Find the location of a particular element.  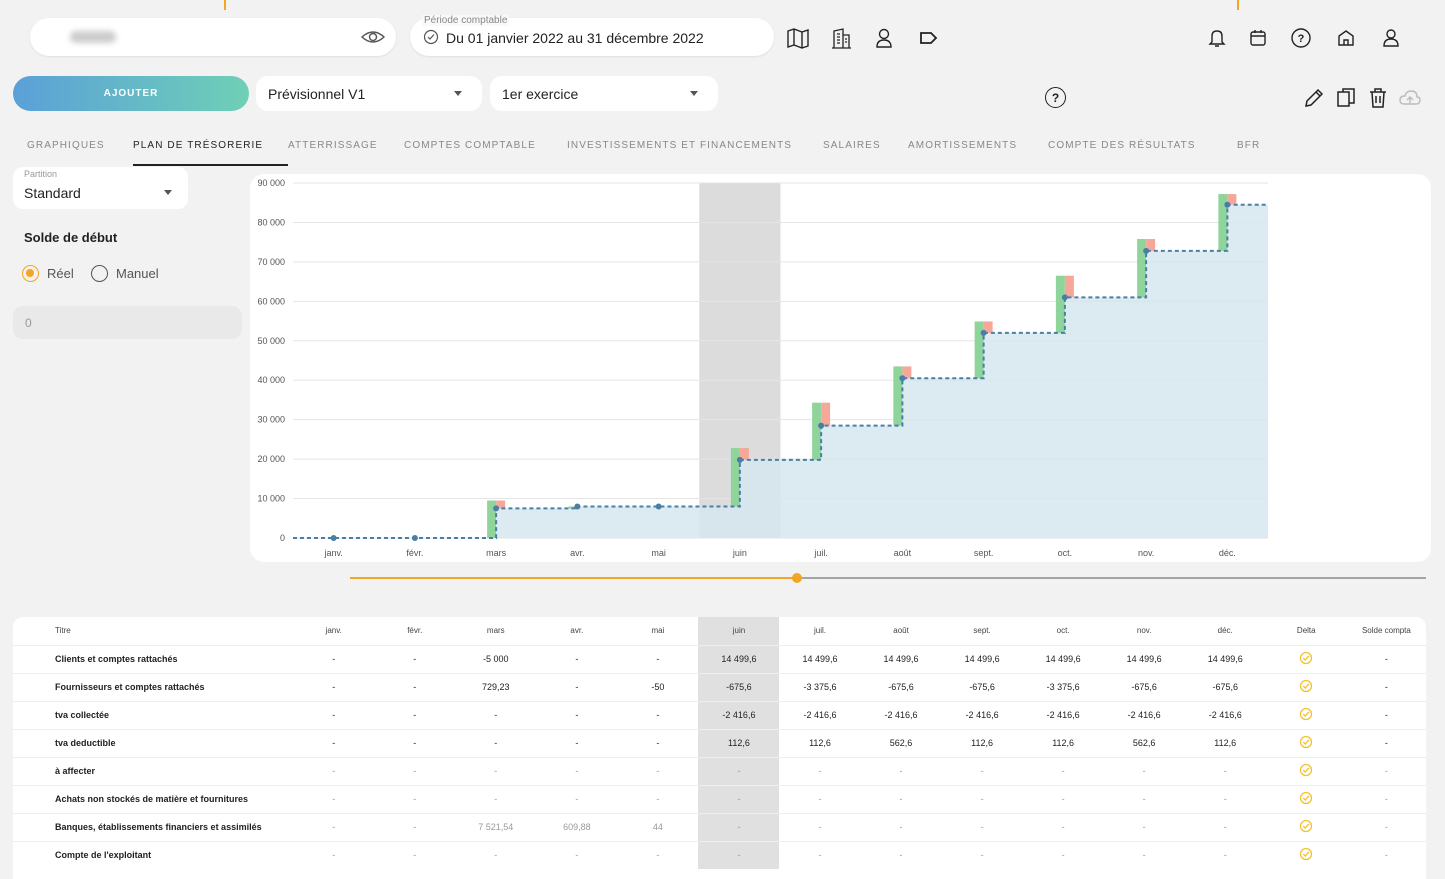

company-selector is located at coordinates (213, 37).